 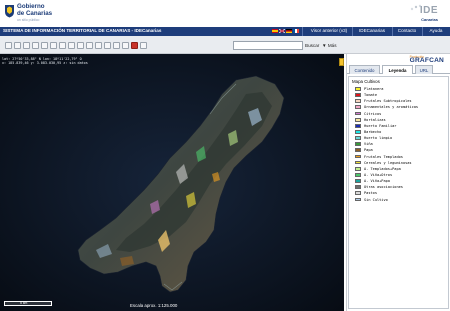 I want to click on gov-tagline: un sitio público, so click(x=28, y=20).